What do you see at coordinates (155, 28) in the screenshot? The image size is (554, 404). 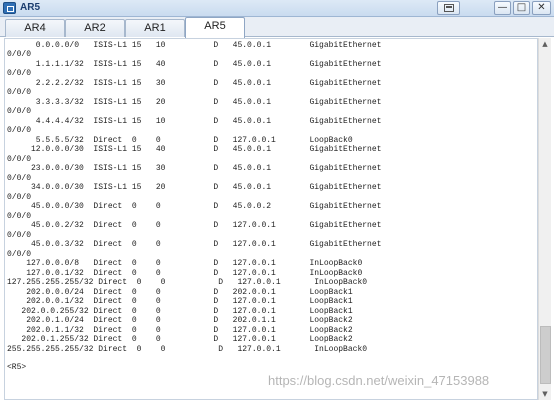 I see `tab-ar1: AR1` at bounding box center [155, 28].